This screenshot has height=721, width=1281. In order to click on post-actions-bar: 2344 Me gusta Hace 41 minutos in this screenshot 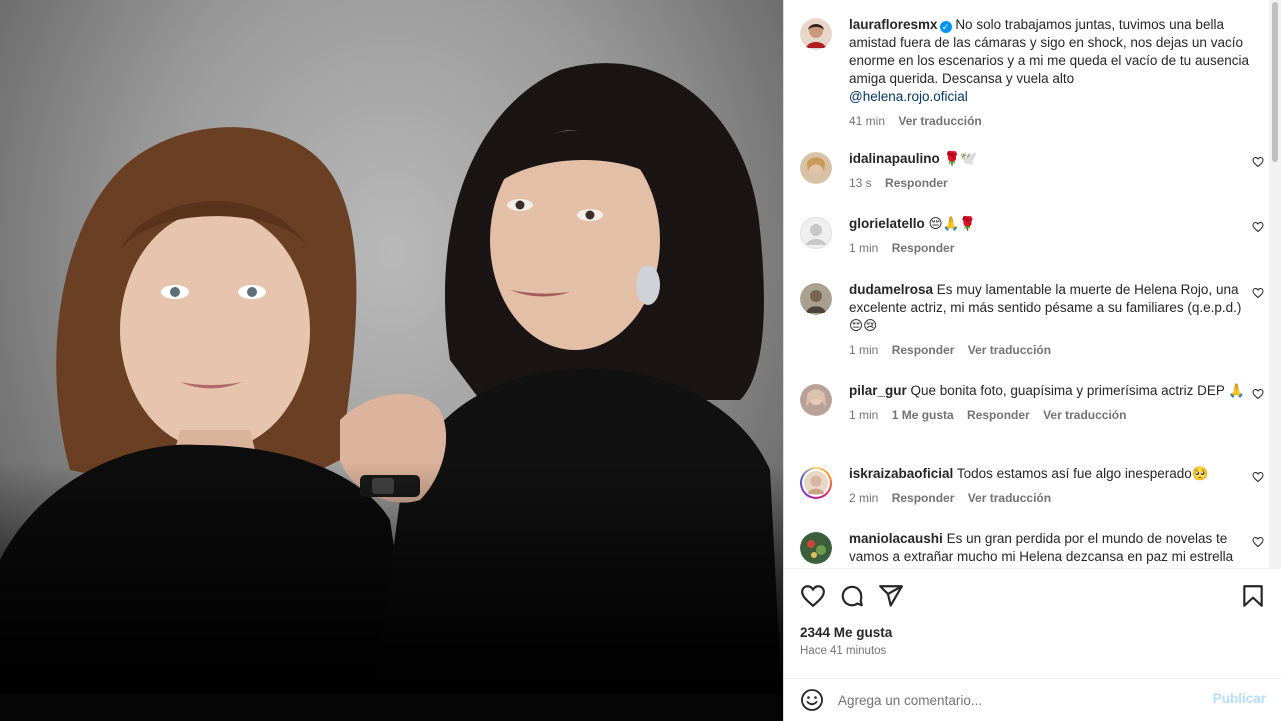, I will do `click(1032, 623)`.